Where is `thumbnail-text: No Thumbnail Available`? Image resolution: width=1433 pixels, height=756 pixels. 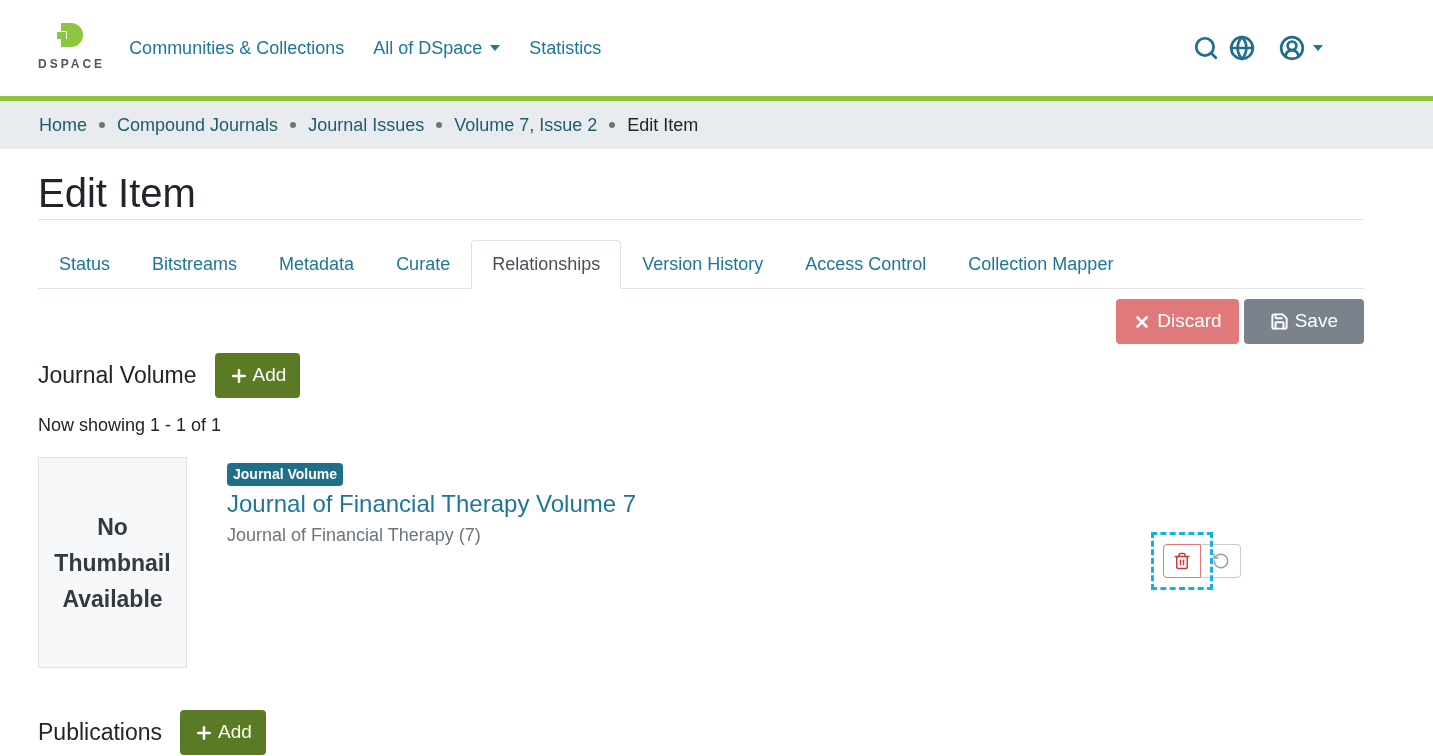
thumbnail-text: No Thumbnail Available is located at coordinates (112, 563).